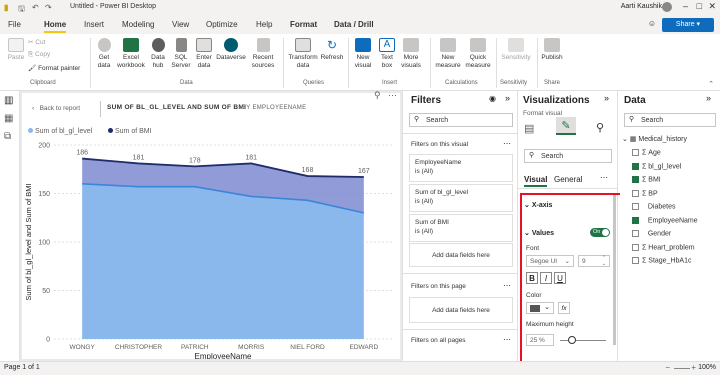 The image size is (720, 375). What do you see at coordinates (699, 6) in the screenshot?
I see `maximize-icon: □` at bounding box center [699, 6].